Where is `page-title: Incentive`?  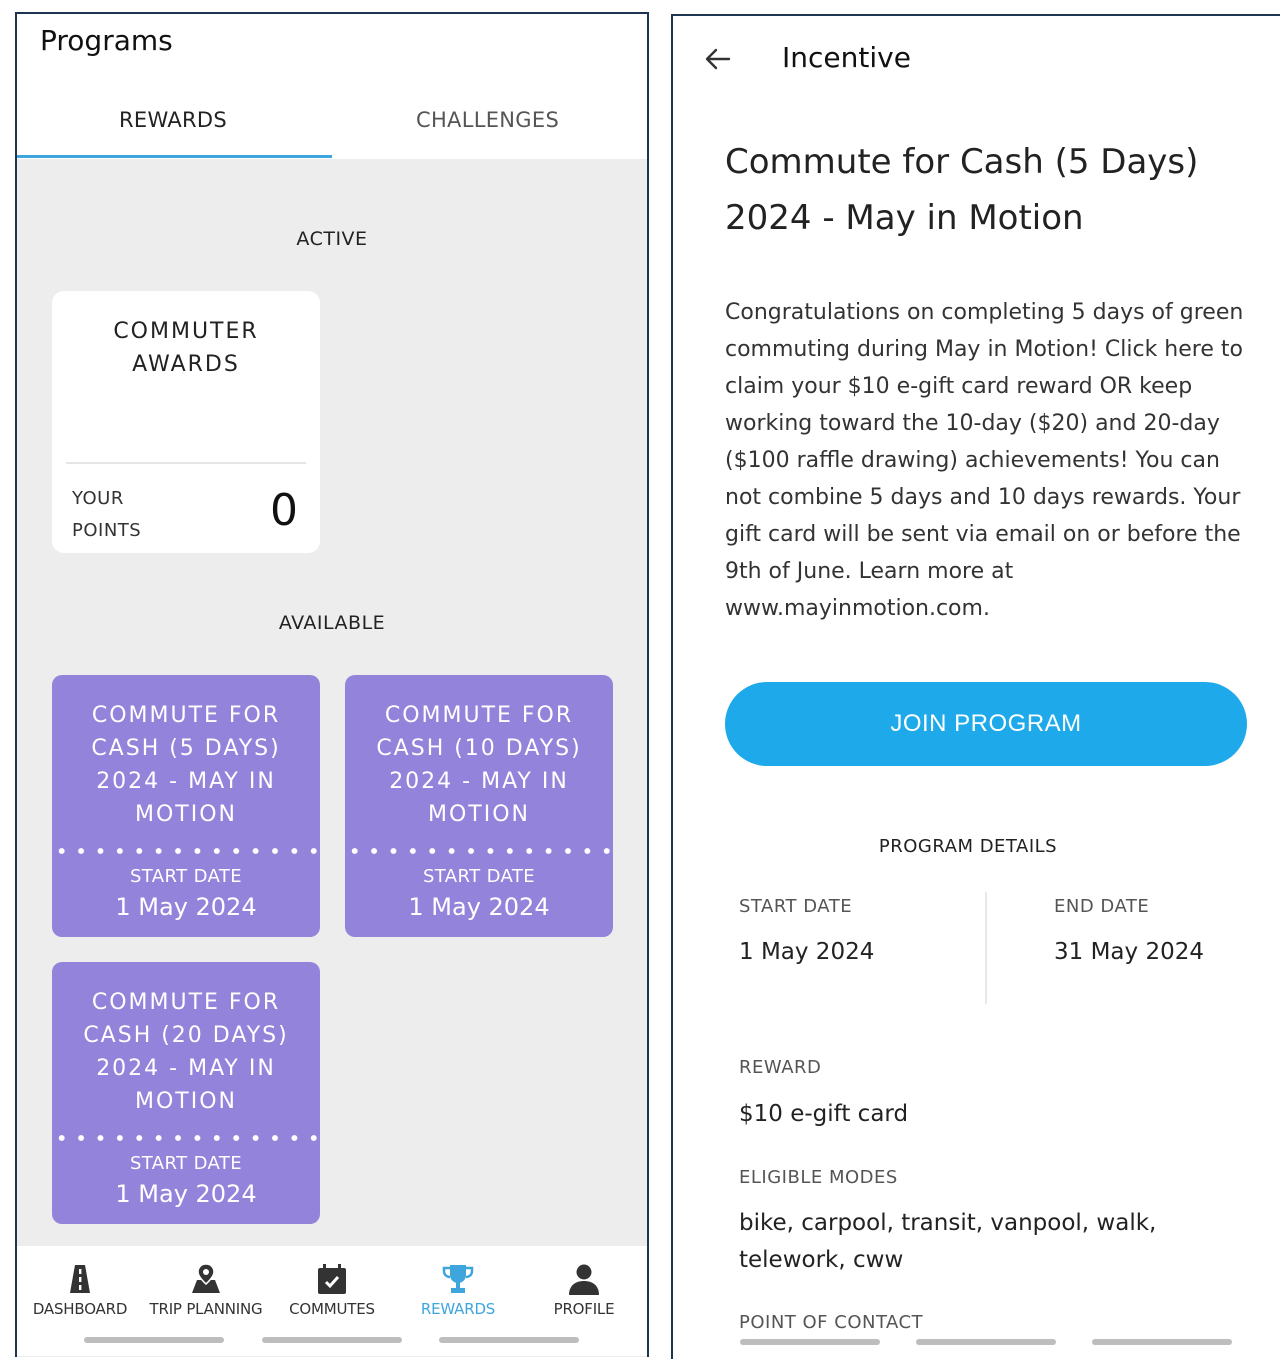
page-title: Incentive is located at coordinates (846, 57).